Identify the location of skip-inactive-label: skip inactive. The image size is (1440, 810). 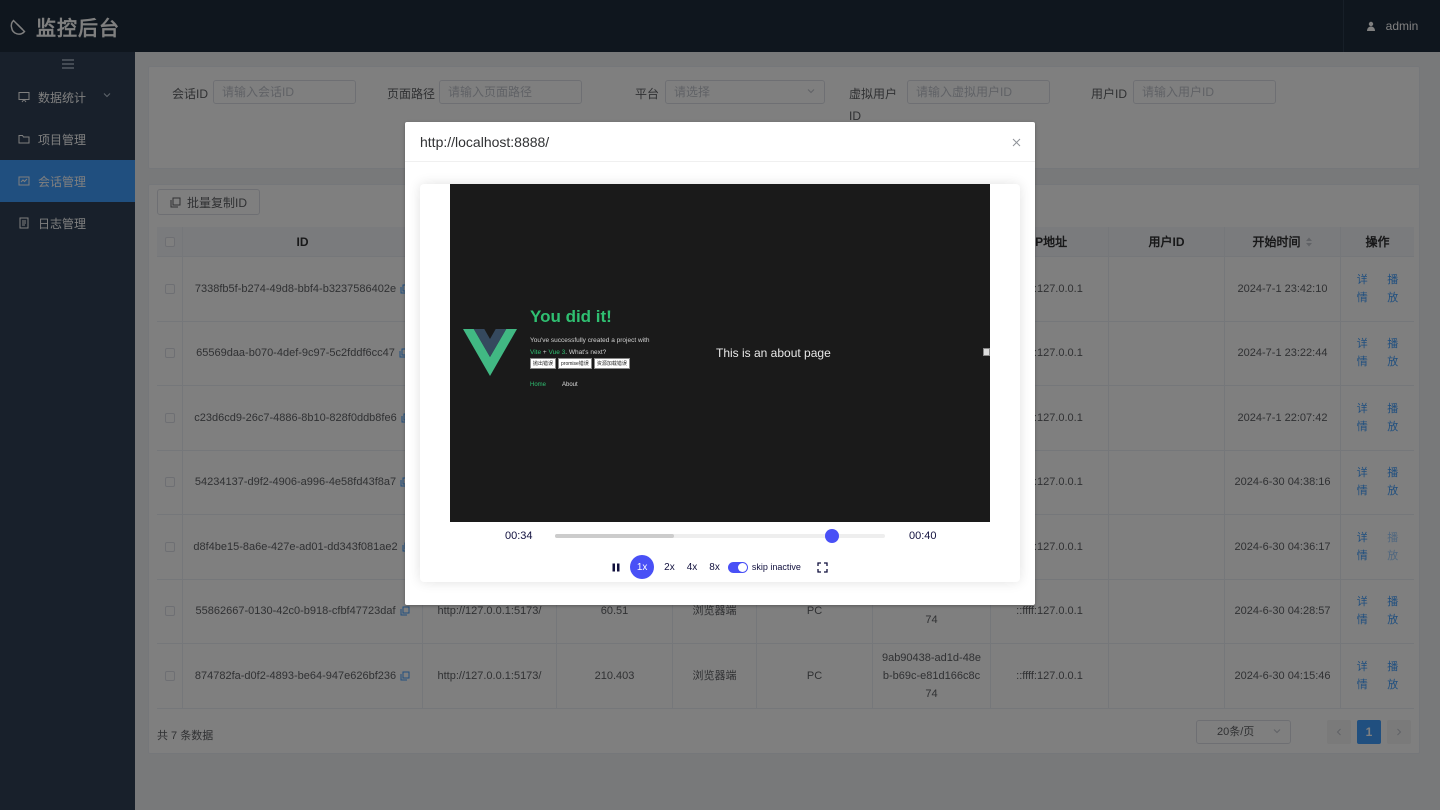
(776, 567).